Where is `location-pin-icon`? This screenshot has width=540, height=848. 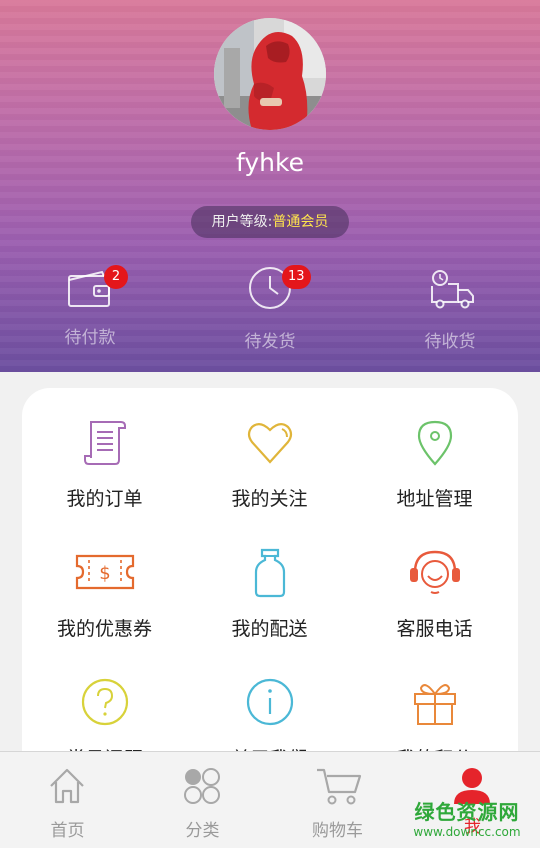 location-pin-icon is located at coordinates (435, 442).